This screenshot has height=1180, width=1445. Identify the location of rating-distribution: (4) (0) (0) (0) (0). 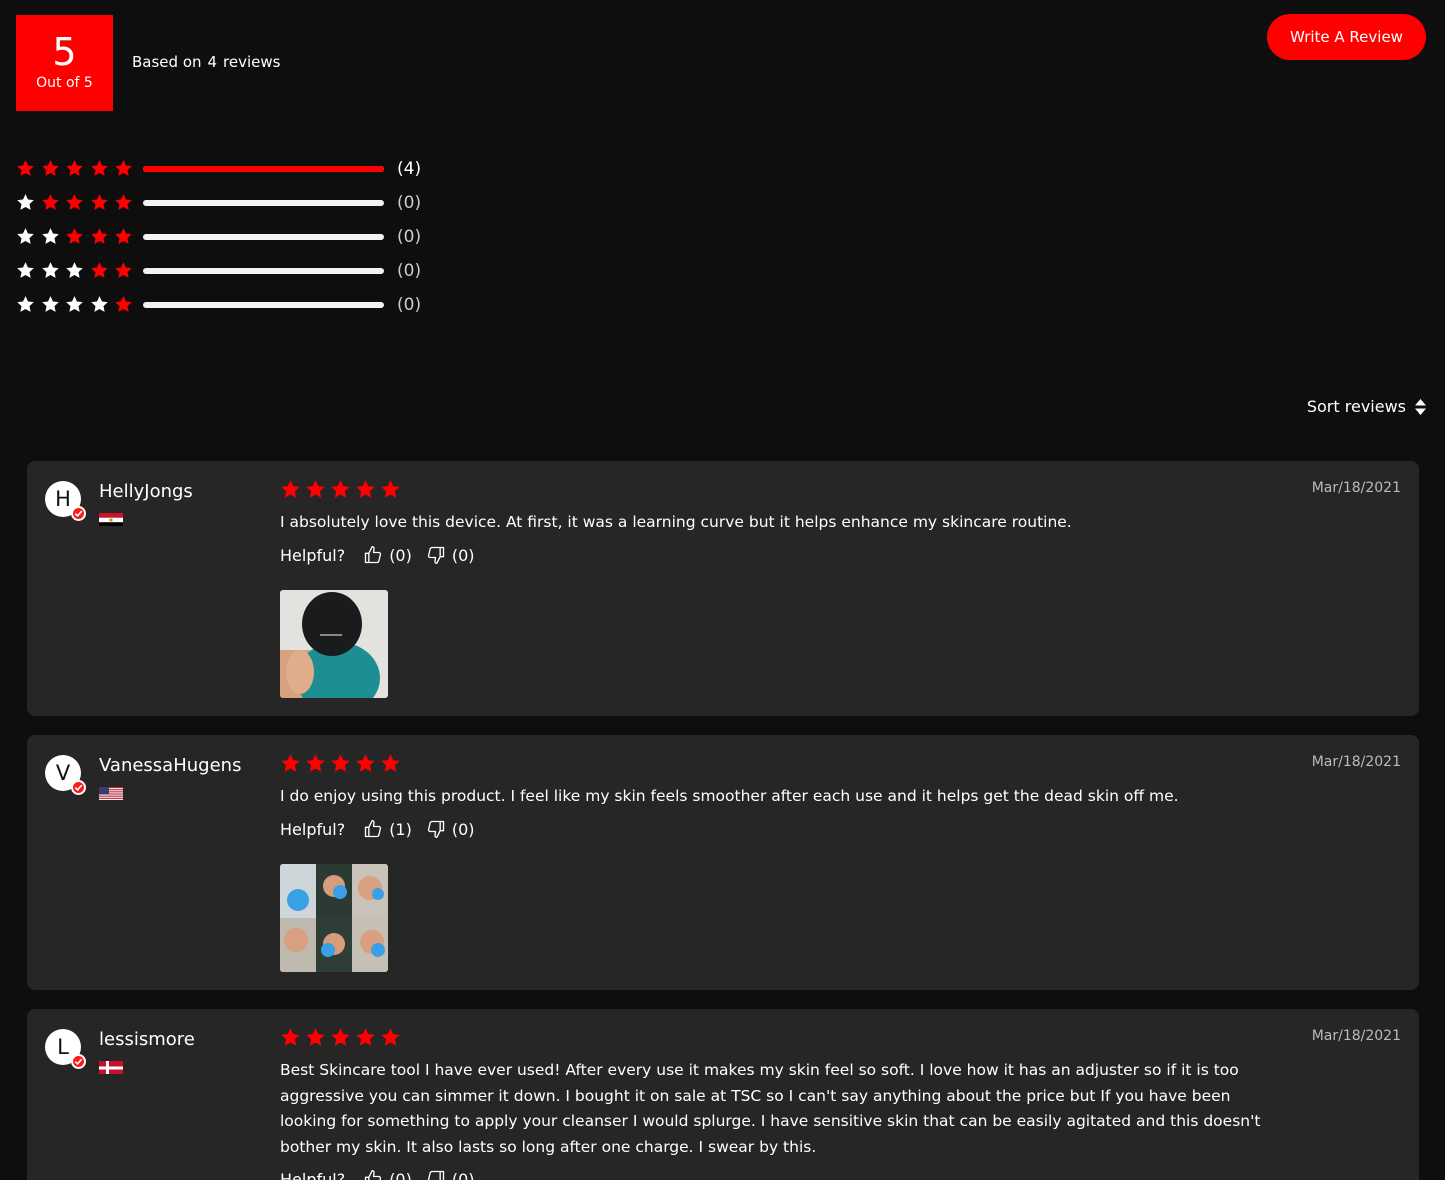
(218, 237).